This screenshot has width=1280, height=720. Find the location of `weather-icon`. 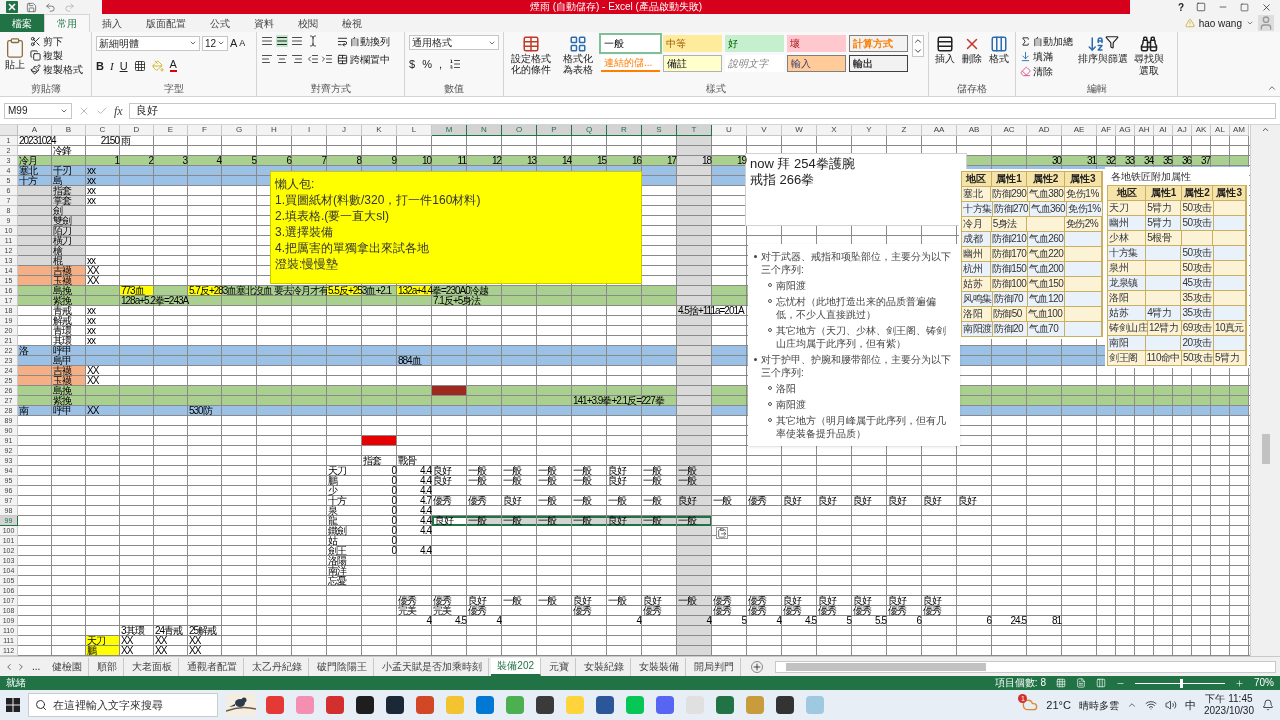

weather-icon is located at coordinates (1030, 705).